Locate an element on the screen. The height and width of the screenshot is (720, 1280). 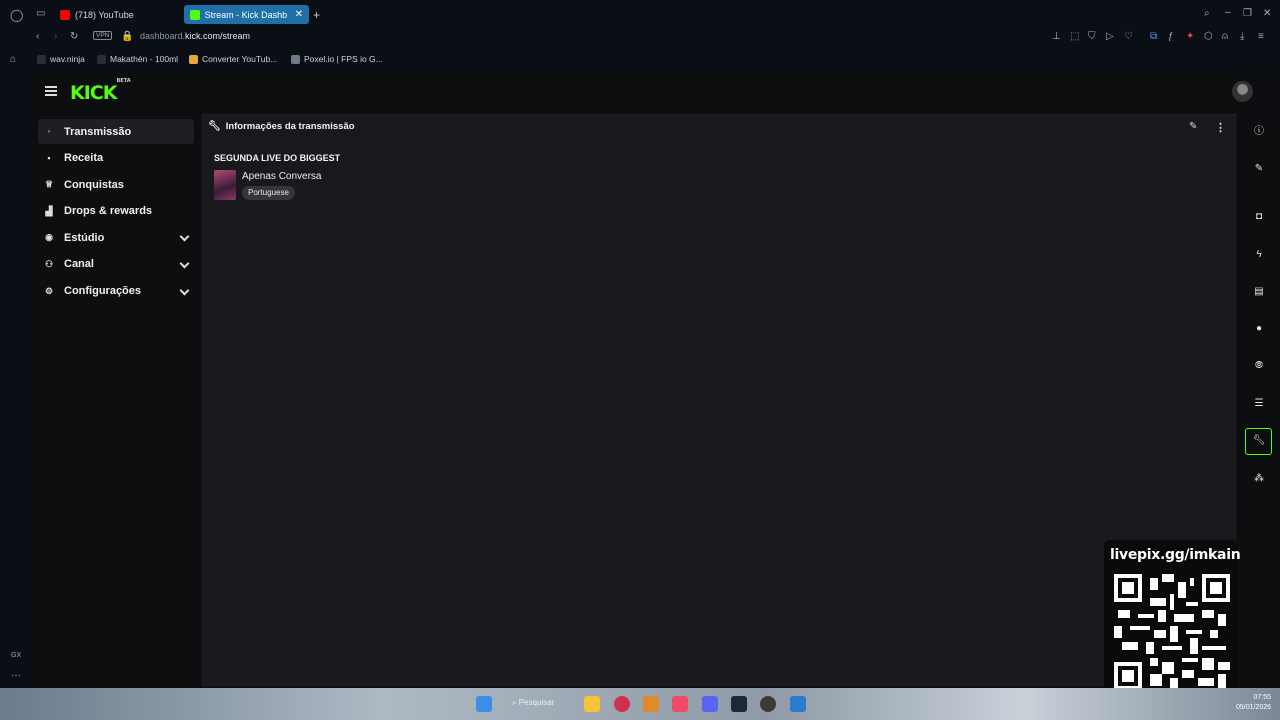
close-window-button: ✕ is located at coordinates (1267, 13).